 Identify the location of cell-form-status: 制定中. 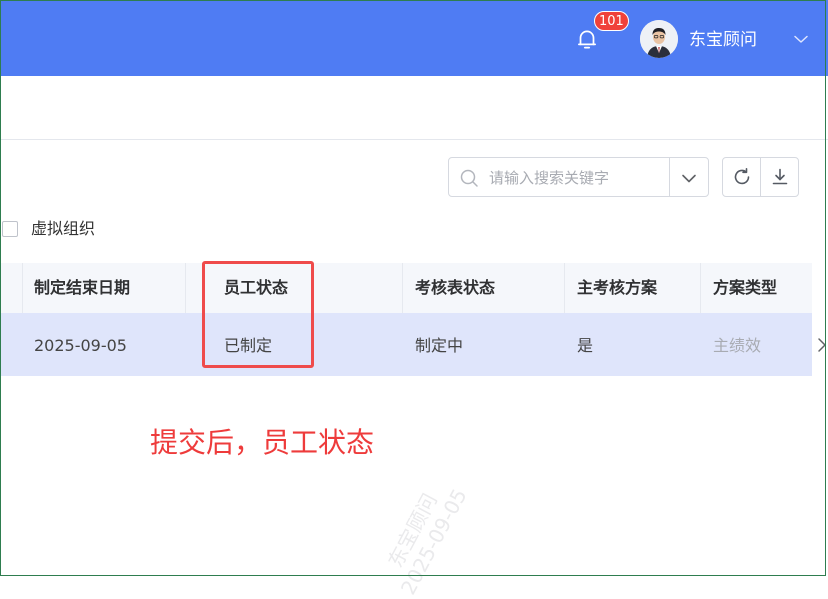
(439, 345).